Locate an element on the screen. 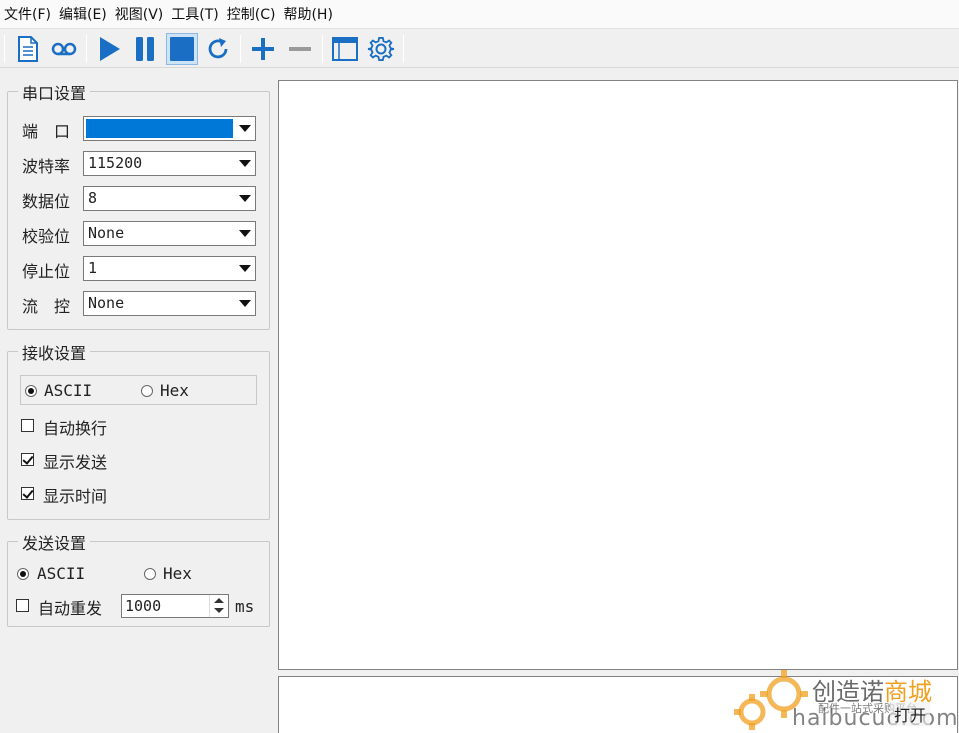  stepper-down-icon is located at coordinates (219, 610).